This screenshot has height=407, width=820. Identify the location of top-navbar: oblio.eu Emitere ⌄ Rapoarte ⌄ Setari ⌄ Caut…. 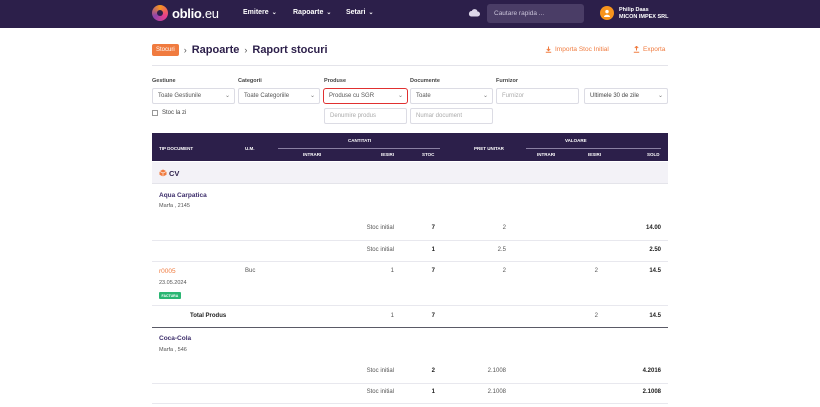
(410, 14).